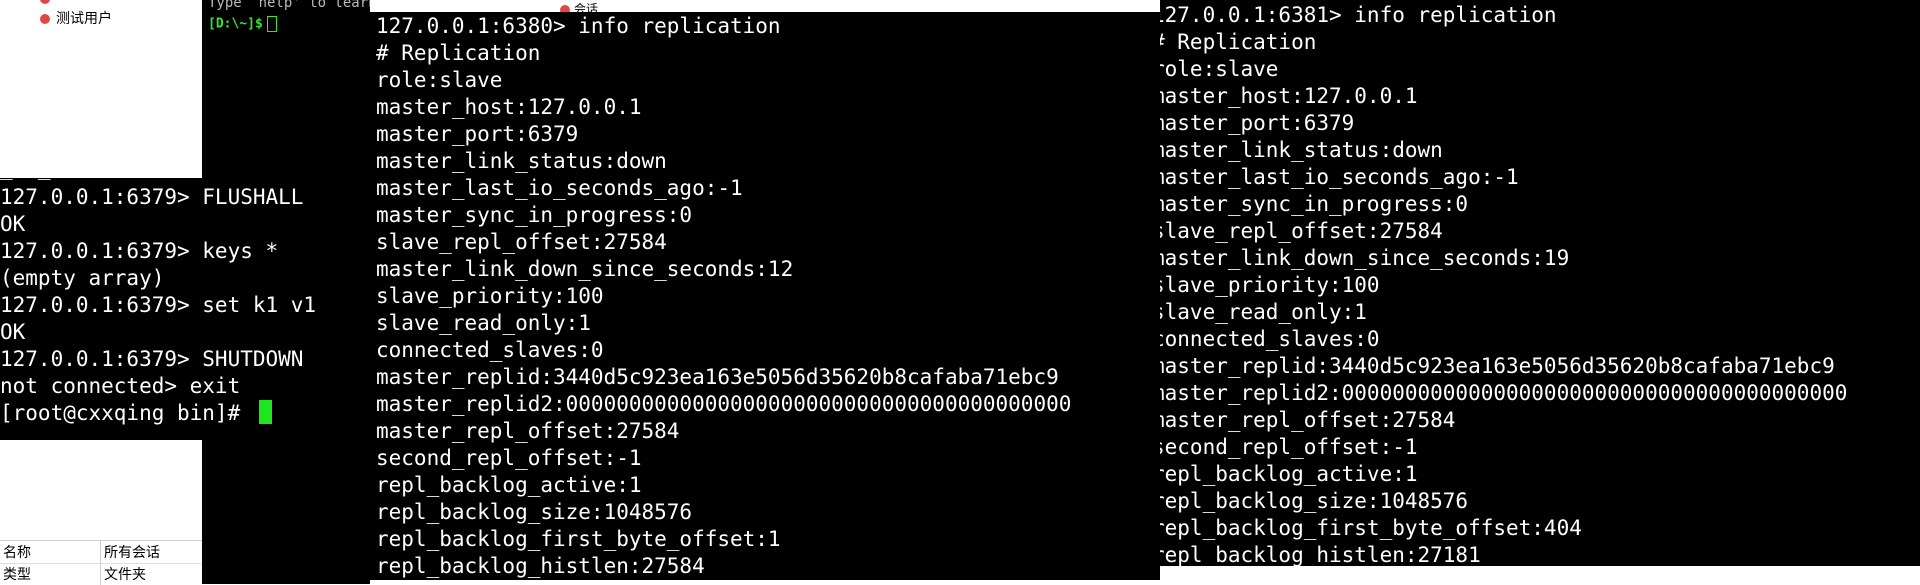  I want to click on property-value: 所有会话, so click(132, 552).